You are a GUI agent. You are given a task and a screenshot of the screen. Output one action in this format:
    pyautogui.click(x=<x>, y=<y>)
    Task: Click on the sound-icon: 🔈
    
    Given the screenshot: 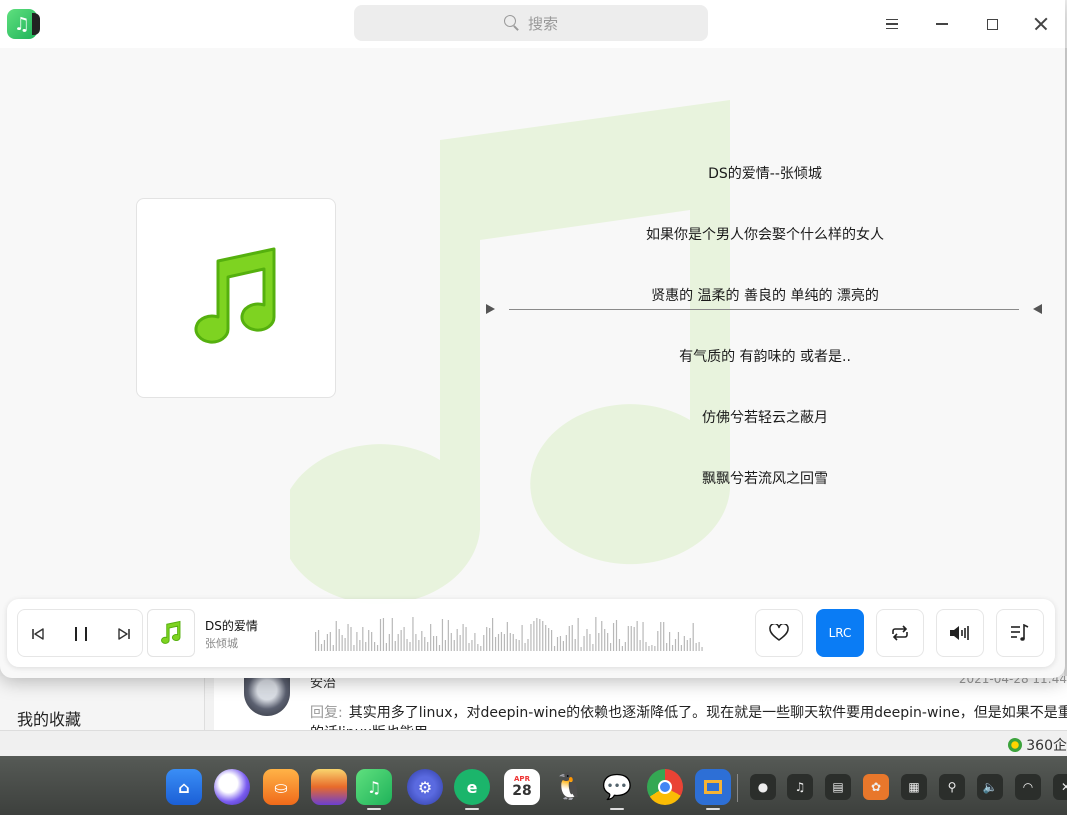 What is the action you would take?
    pyautogui.click(x=990, y=787)
    